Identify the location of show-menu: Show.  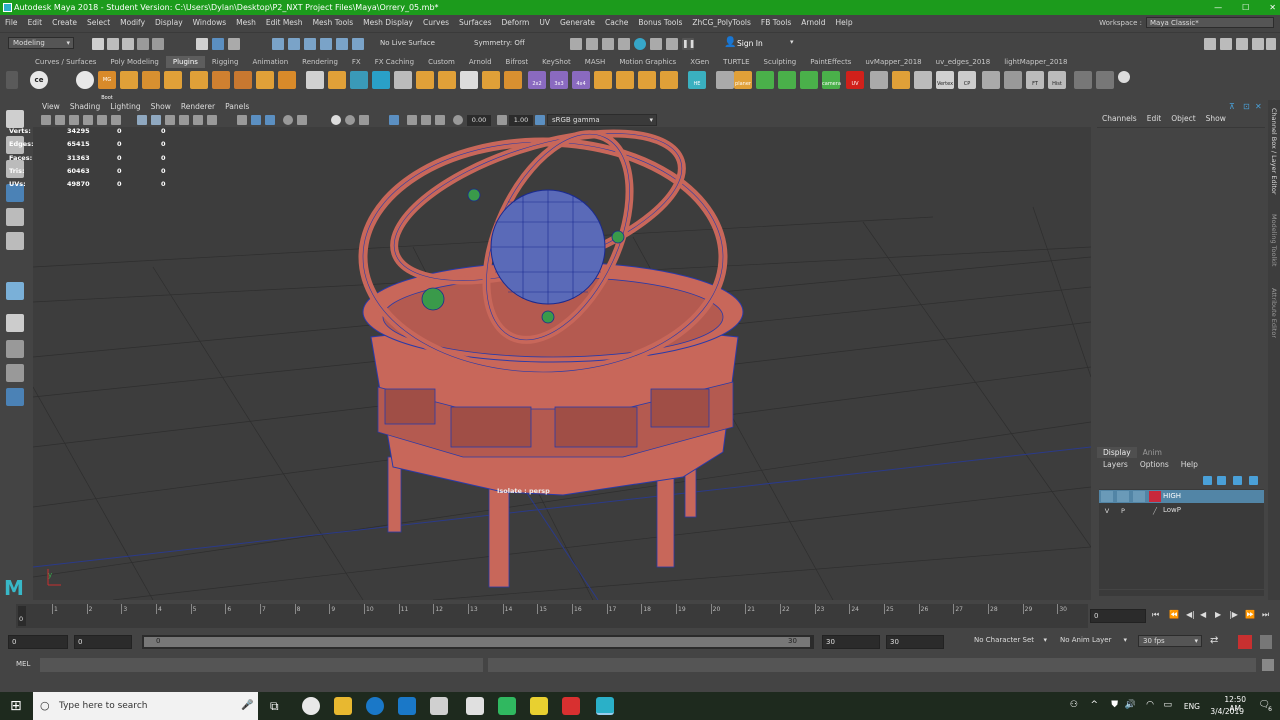
(1216, 118).